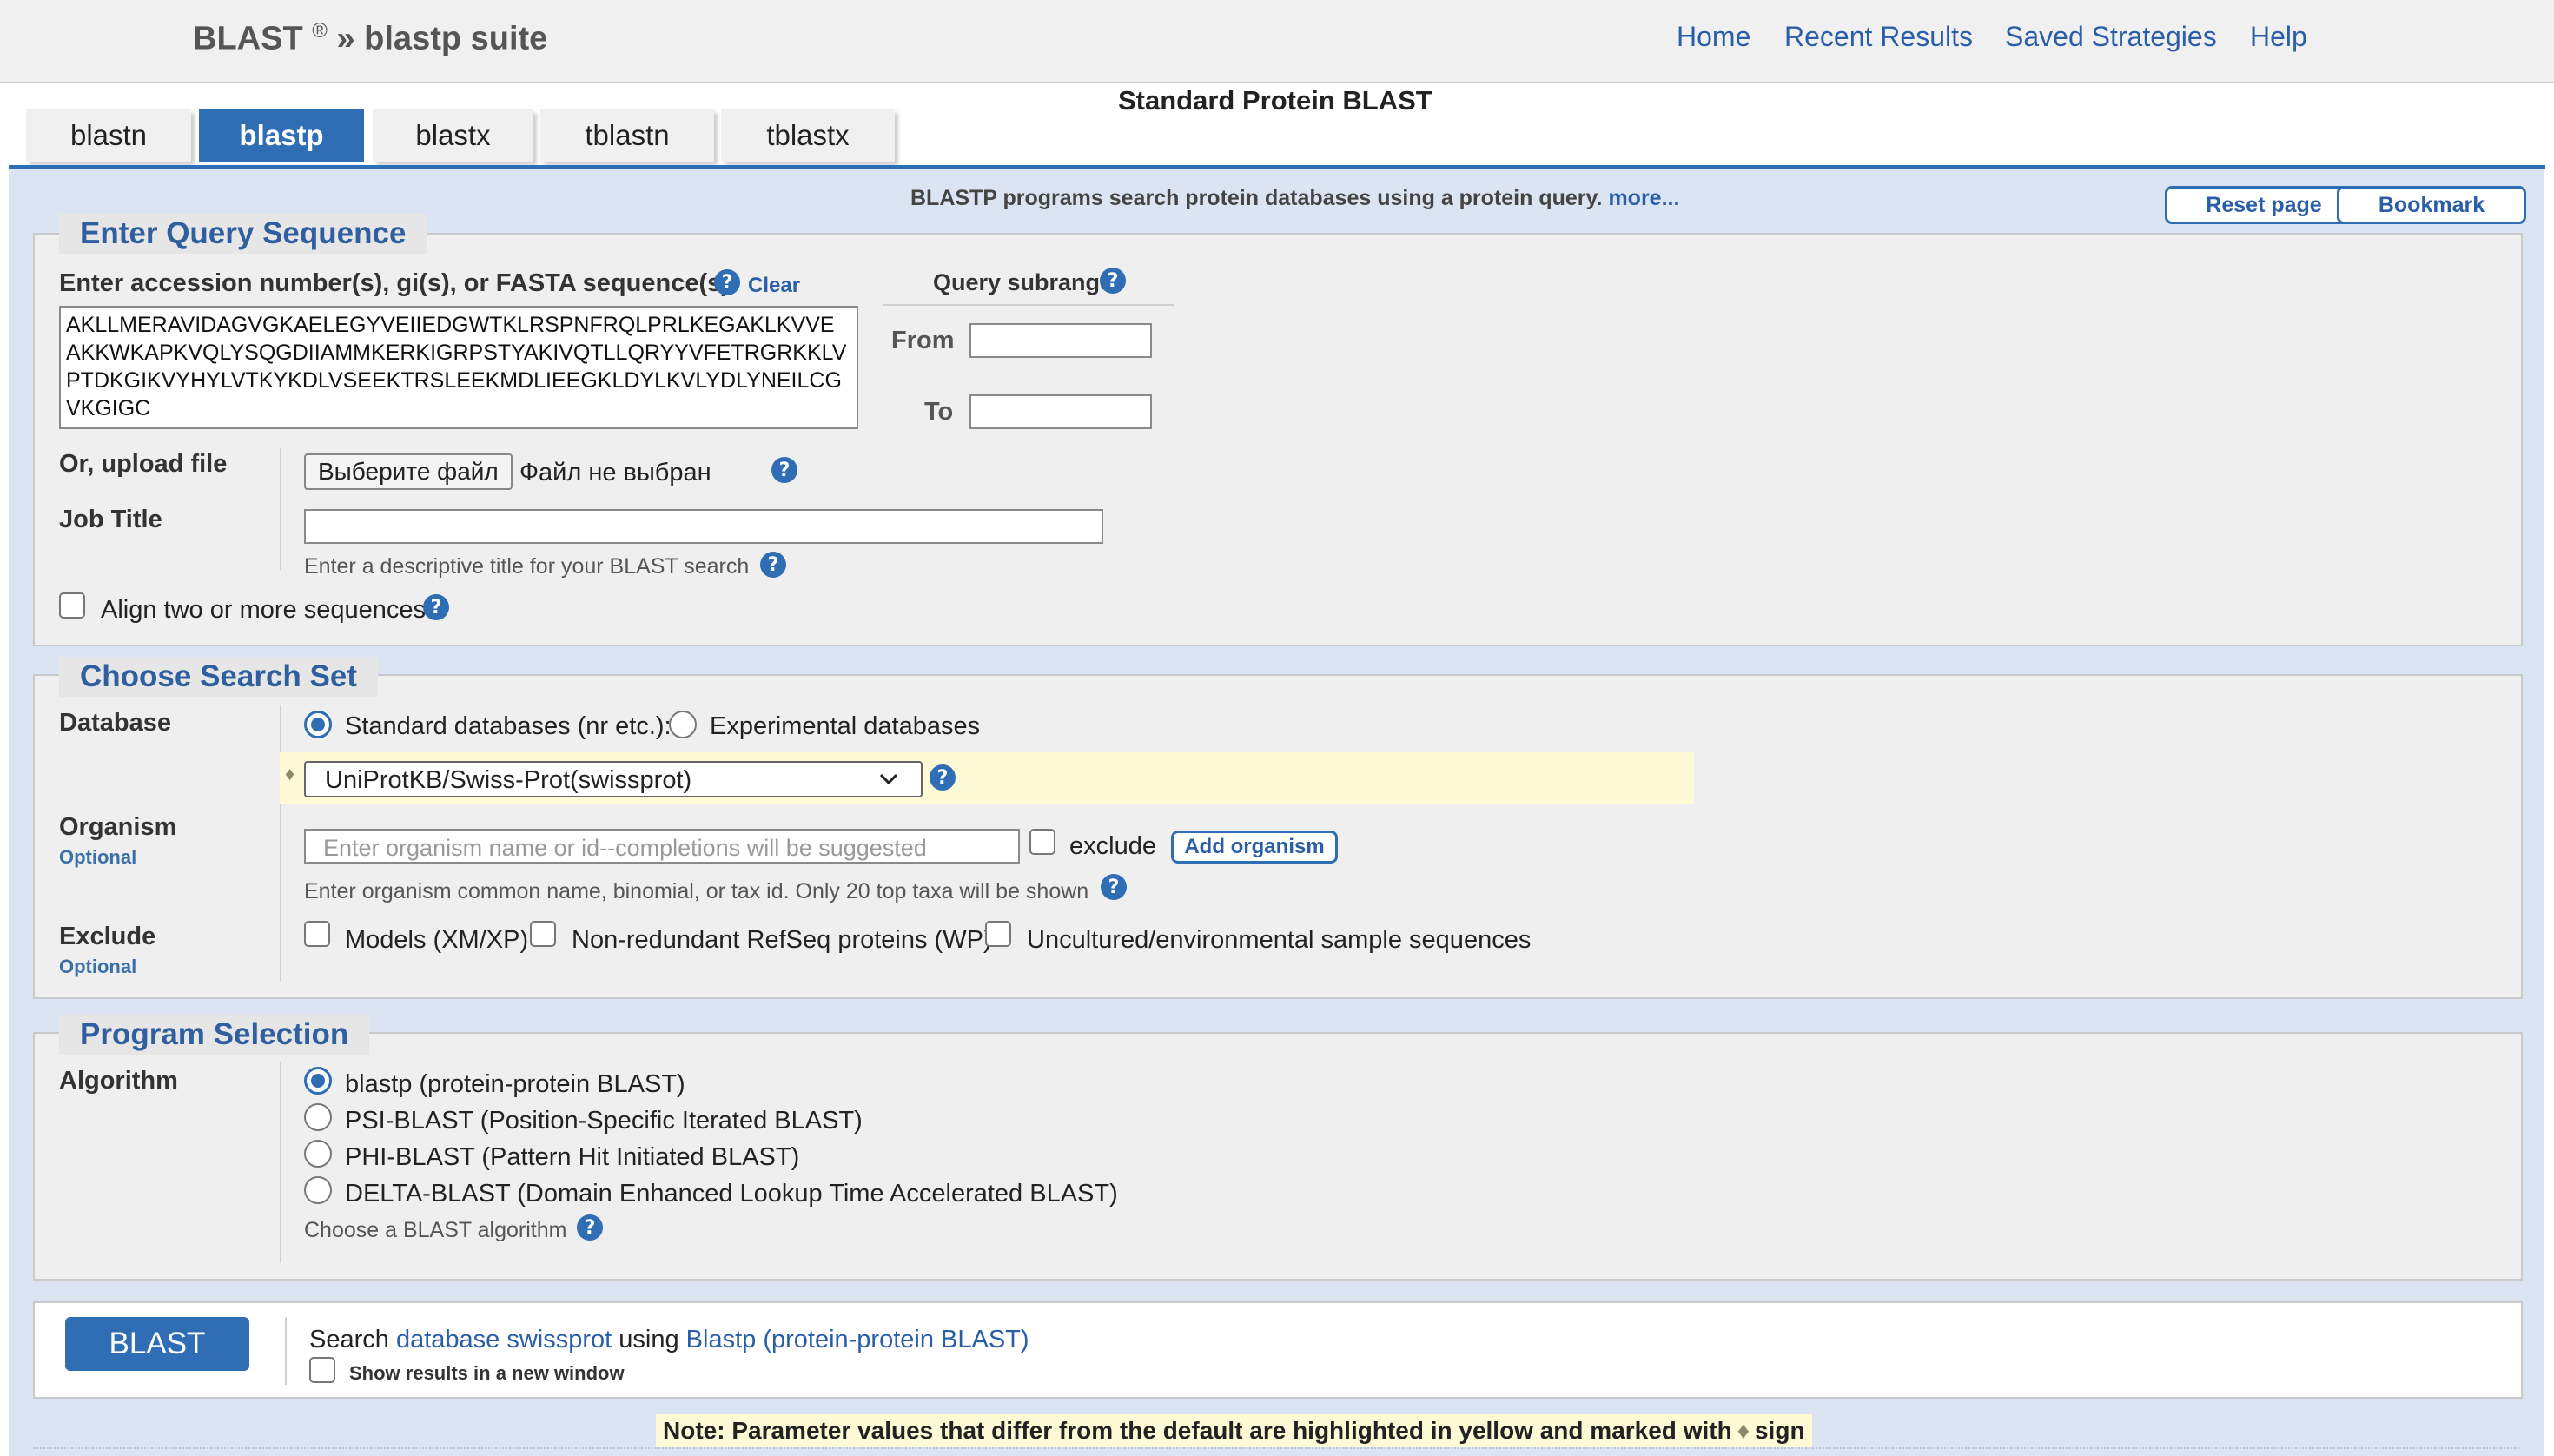 The image size is (2554, 1456). Describe the element at coordinates (703, 526) in the screenshot. I see `job-title-input` at that location.